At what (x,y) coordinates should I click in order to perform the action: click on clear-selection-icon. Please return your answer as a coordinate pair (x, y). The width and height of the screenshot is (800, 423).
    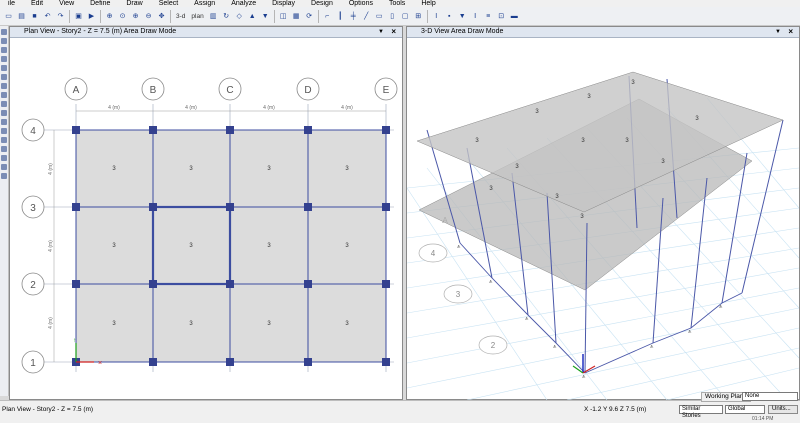
    Looking at the image, I should click on (4, 140).